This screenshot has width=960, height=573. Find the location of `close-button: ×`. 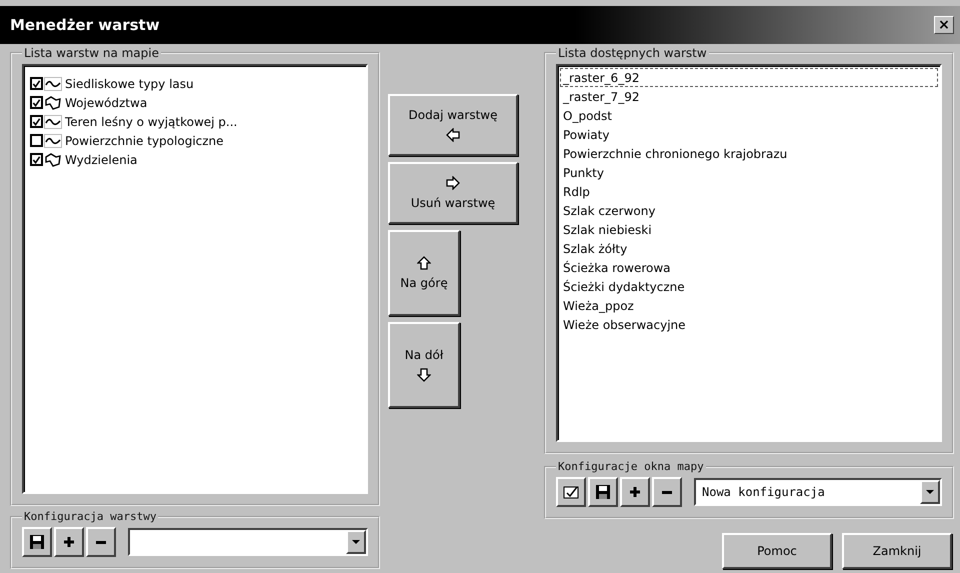

close-button: × is located at coordinates (944, 25).